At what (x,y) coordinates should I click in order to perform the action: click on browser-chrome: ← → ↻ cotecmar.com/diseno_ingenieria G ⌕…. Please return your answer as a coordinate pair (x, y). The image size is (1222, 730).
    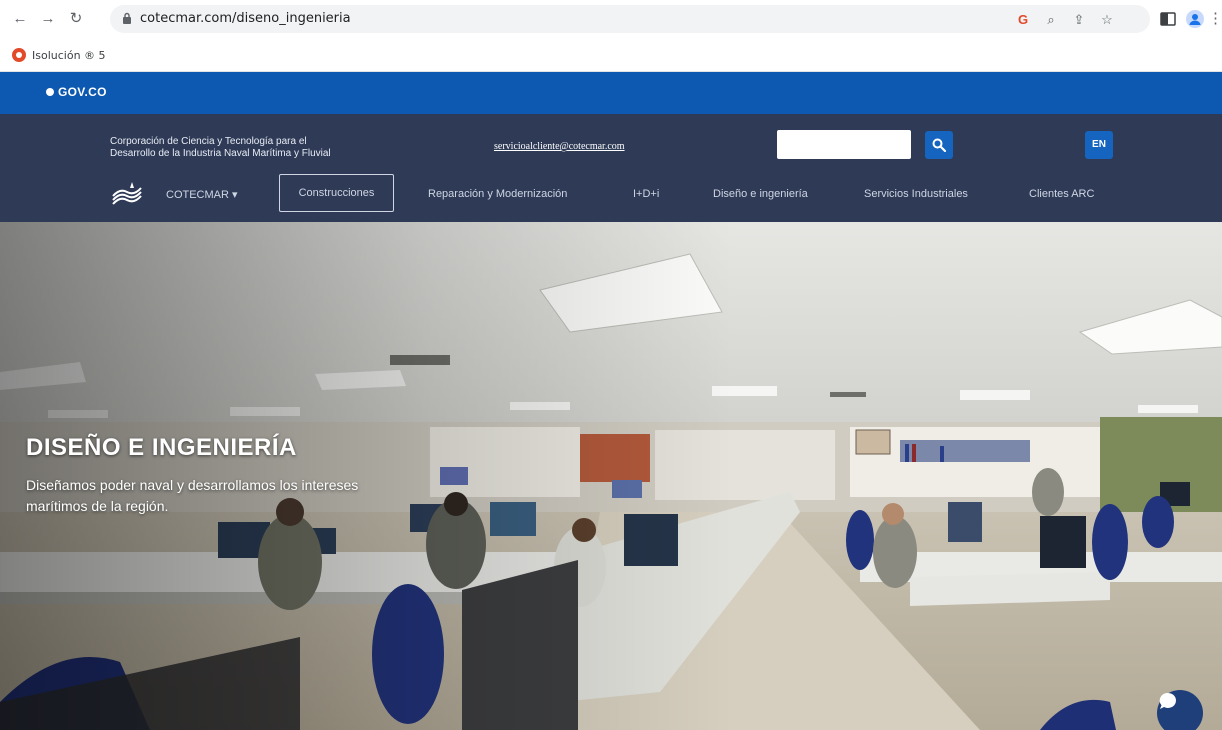
    Looking at the image, I should click on (611, 36).